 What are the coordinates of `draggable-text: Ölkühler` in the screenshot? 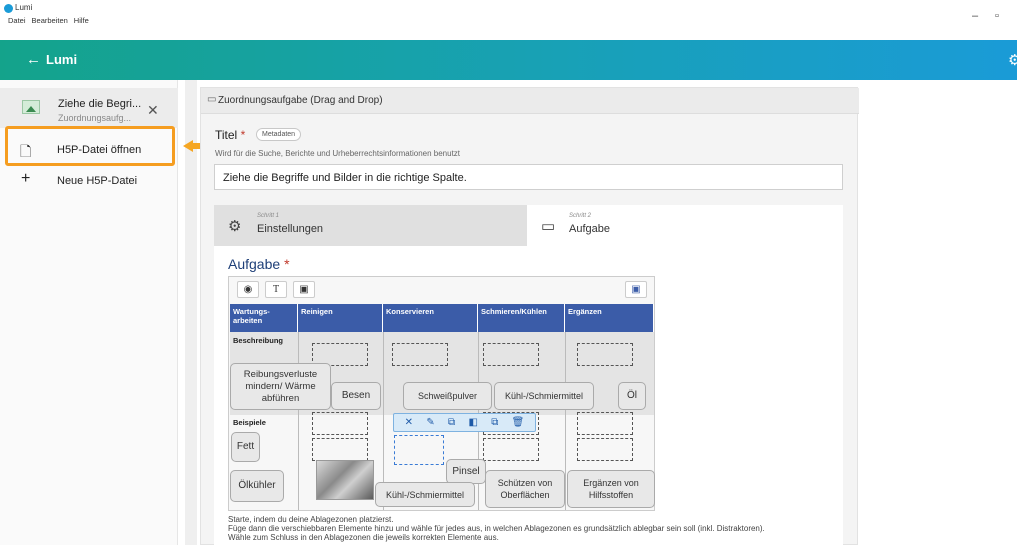 It's located at (257, 486).